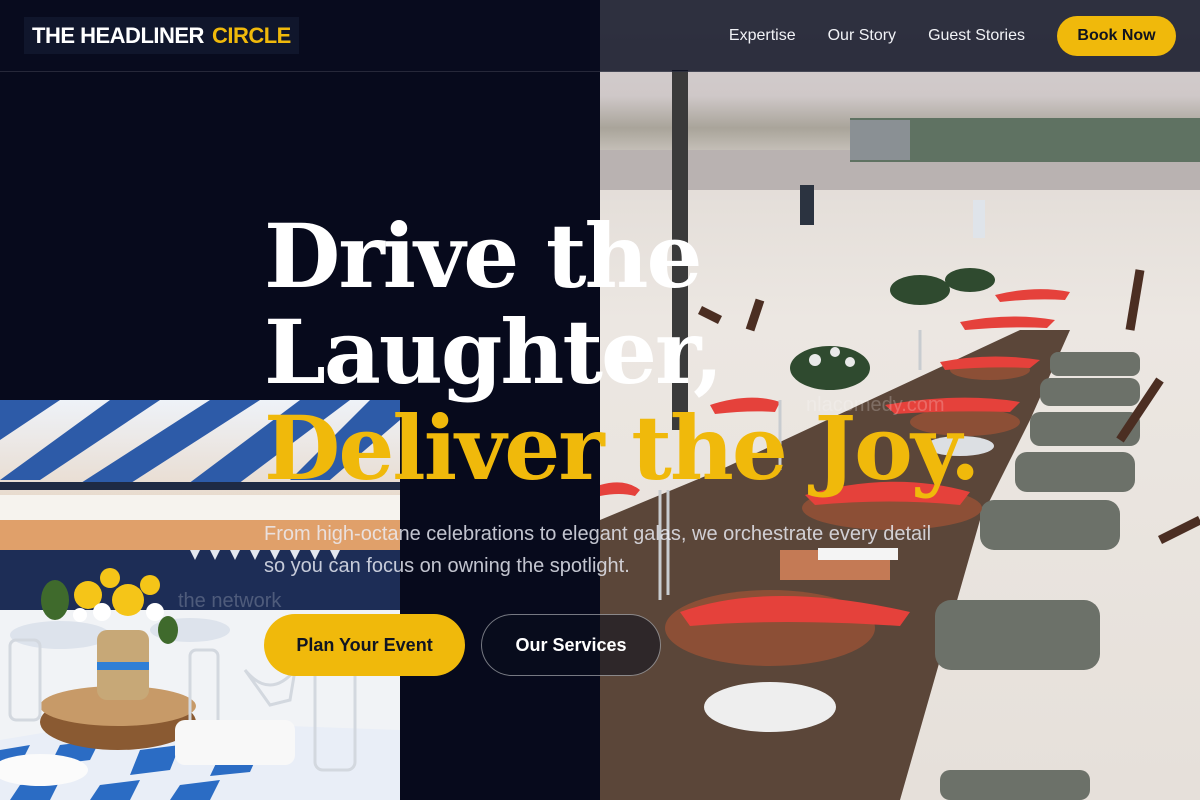 The height and width of the screenshot is (800, 1200). Describe the element at coordinates (483, 256) in the screenshot. I see `hero-title-line-1: Drive the` at that location.